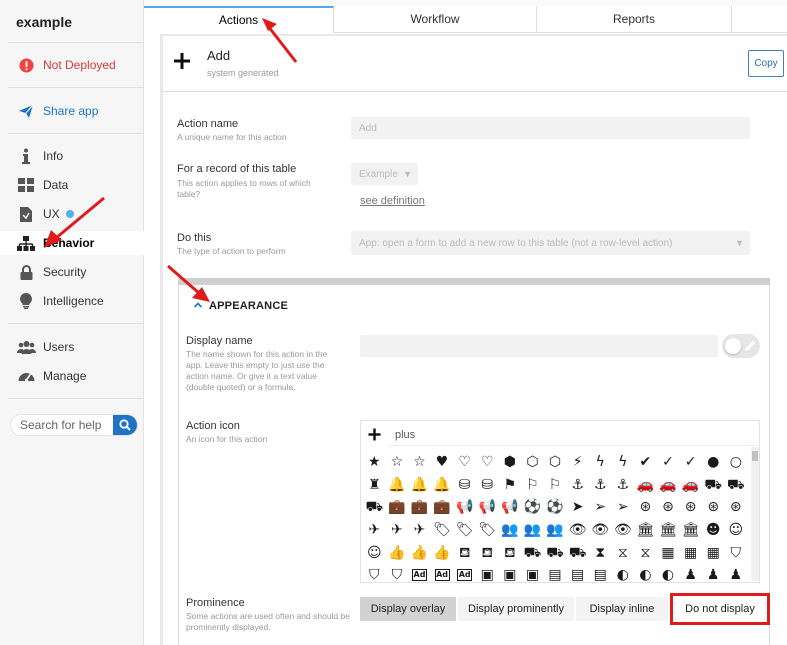 The image size is (787, 645). Describe the element at coordinates (442, 462) in the screenshot. I see `icon-option: ♥` at that location.